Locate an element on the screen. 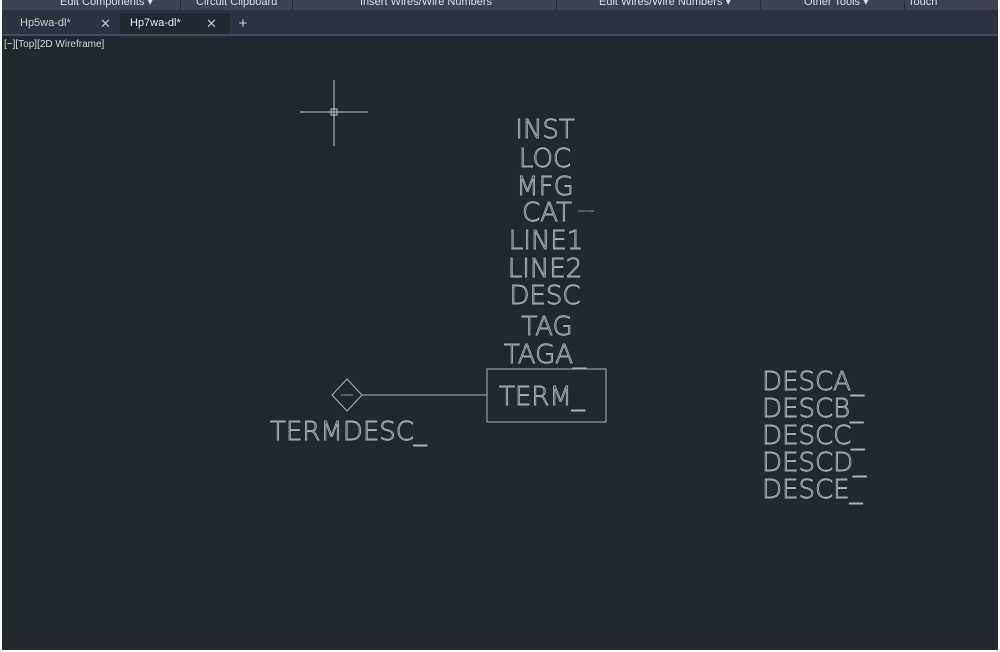 The height and width of the screenshot is (652, 1000). attr-tag: TAG is located at coordinates (546, 327).